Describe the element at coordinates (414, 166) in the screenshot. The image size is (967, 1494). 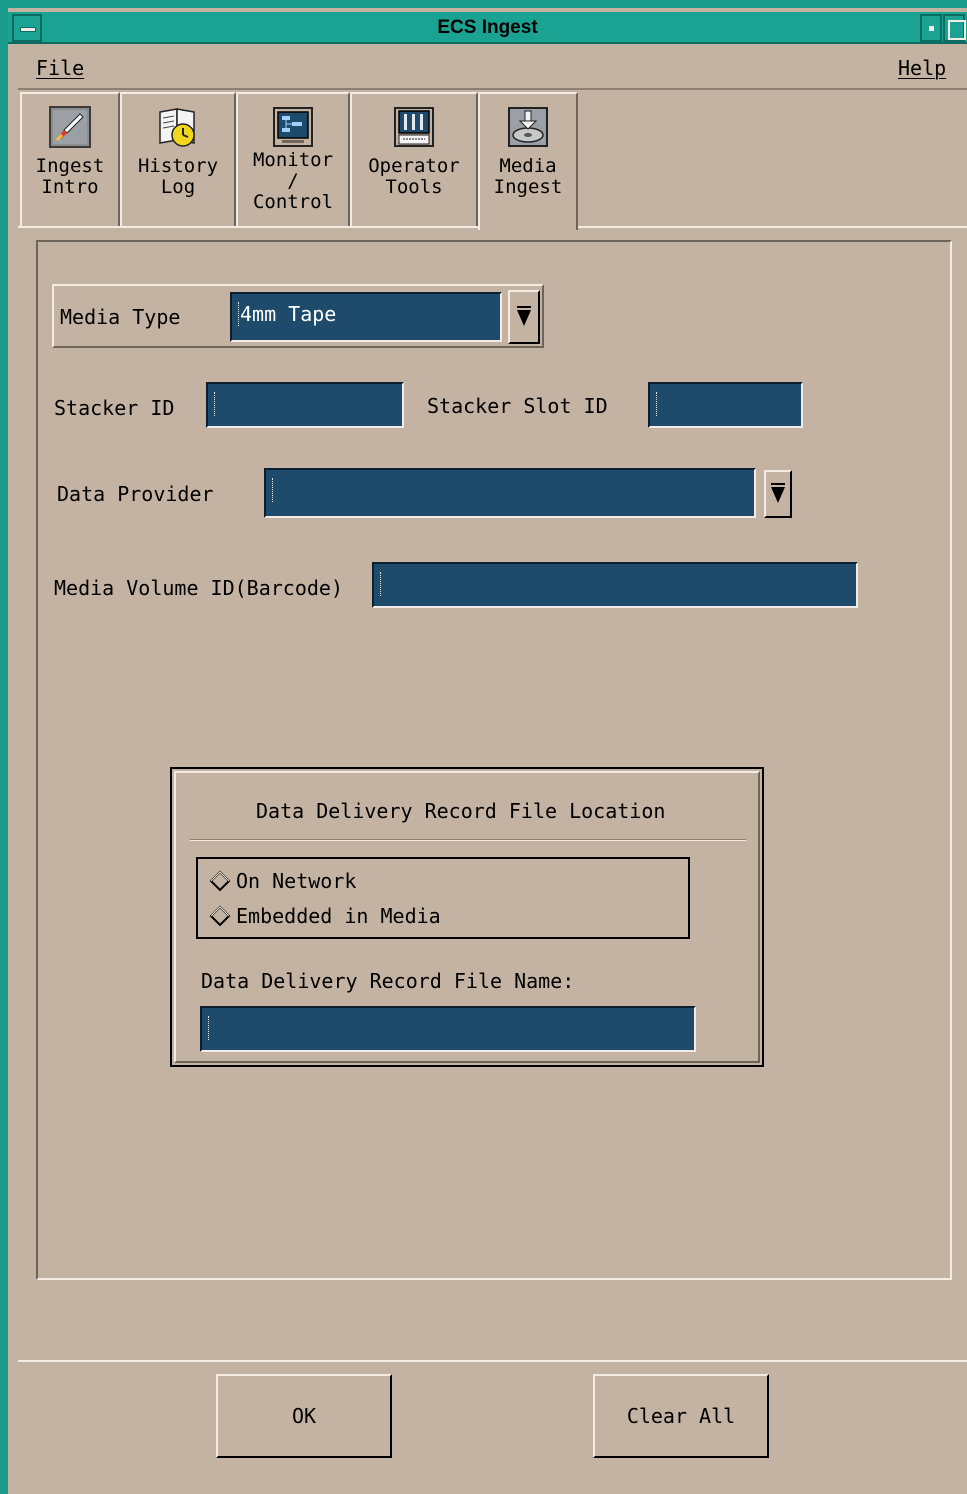
I see `tab-operator-tools-line1: Operator` at that location.